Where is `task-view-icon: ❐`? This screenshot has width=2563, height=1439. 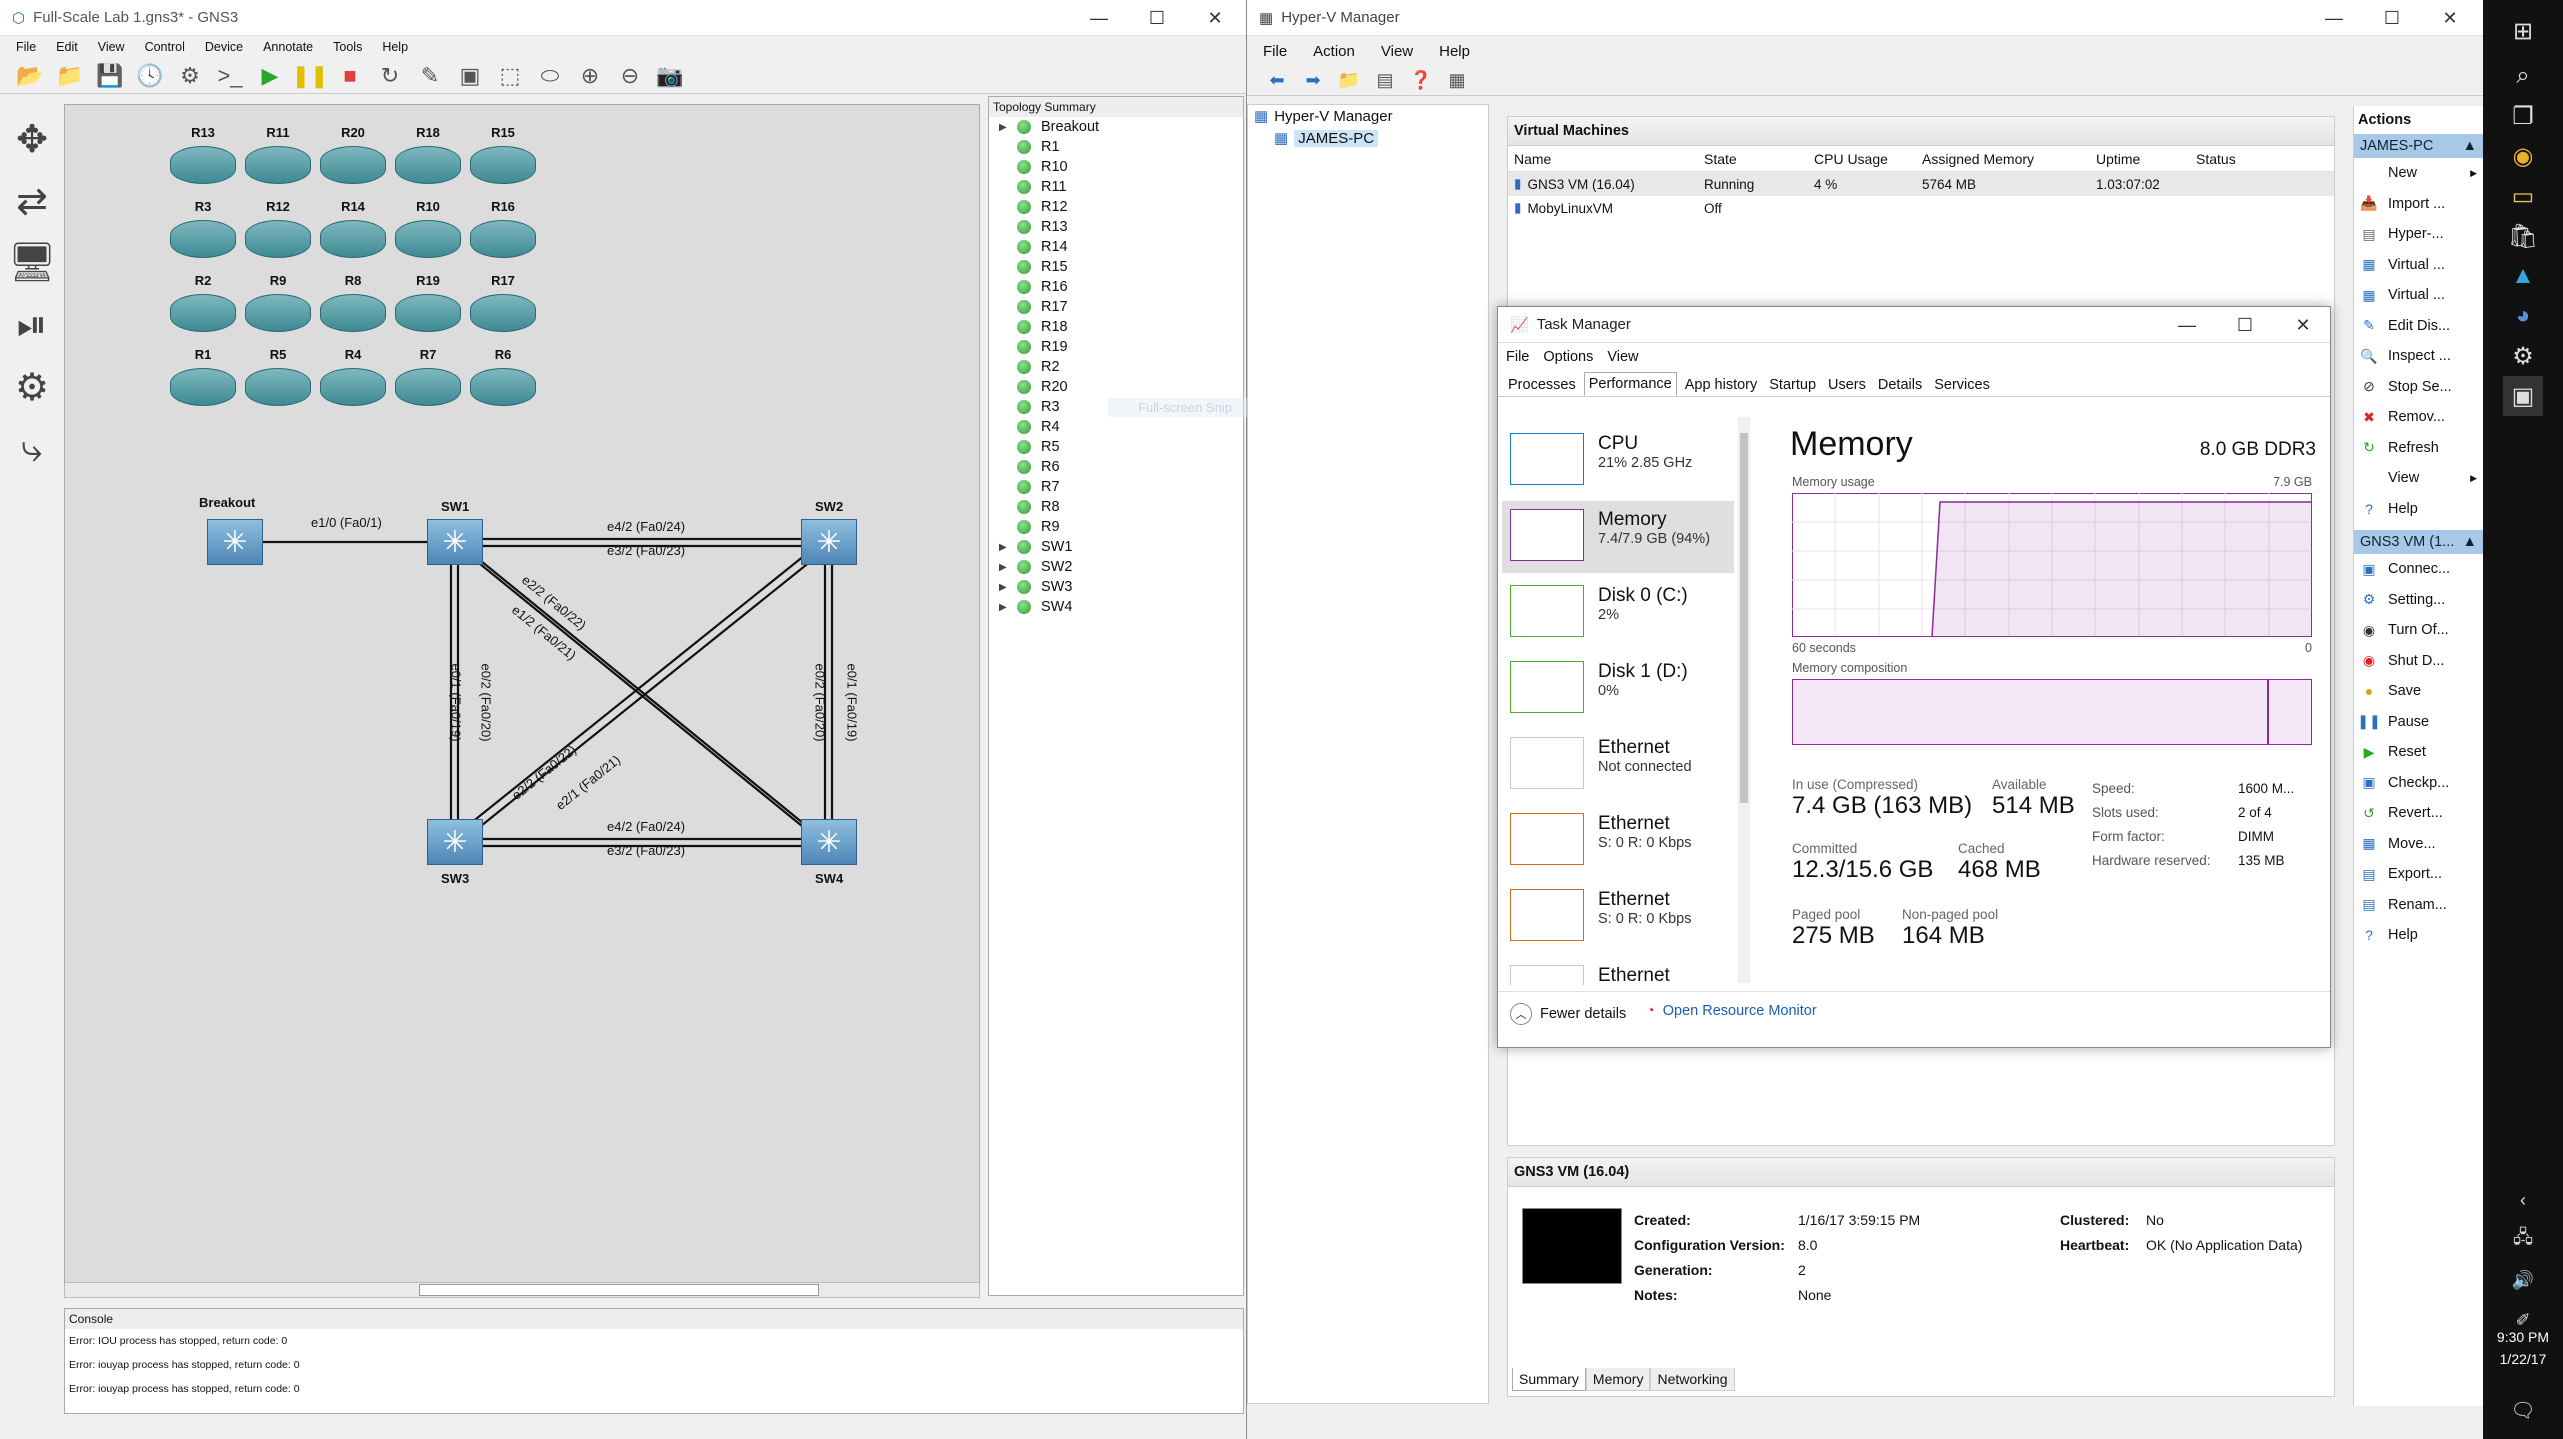
task-view-icon: ❐ is located at coordinates (2523, 116).